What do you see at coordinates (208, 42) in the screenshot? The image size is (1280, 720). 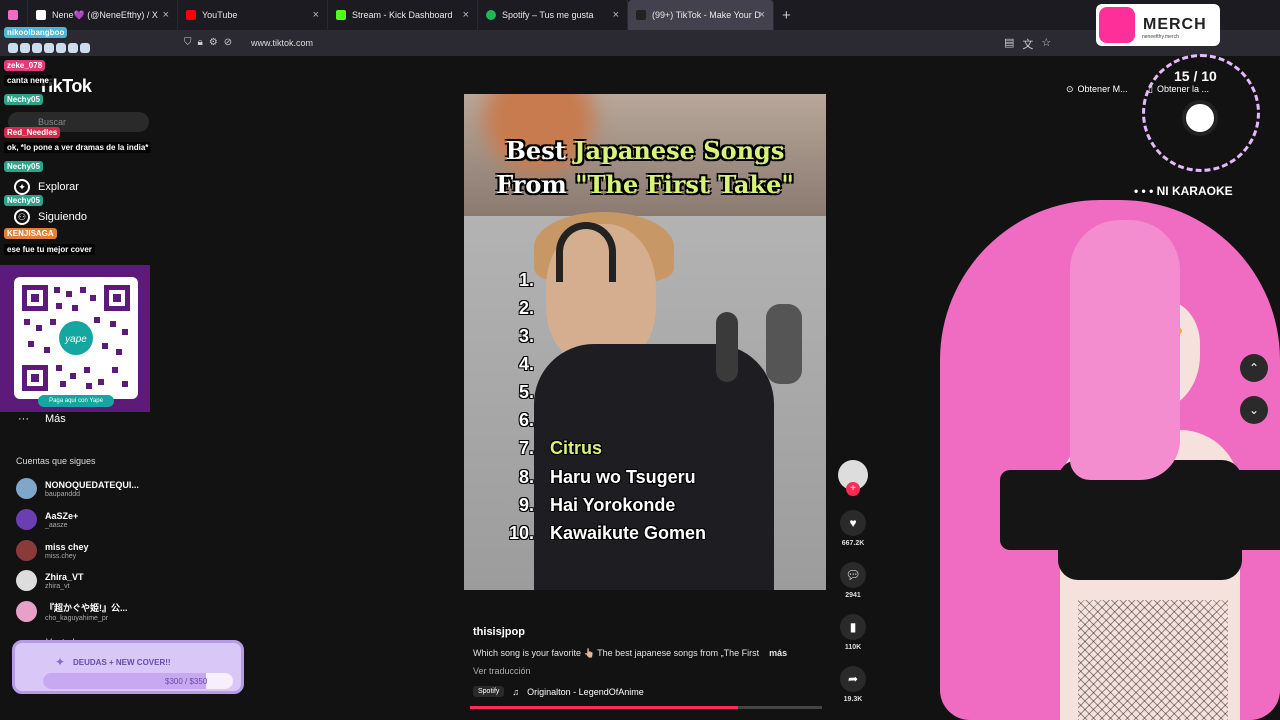 I see `url-icons: ⛉ 🔒︎ ⚙ ⊘` at bounding box center [208, 42].